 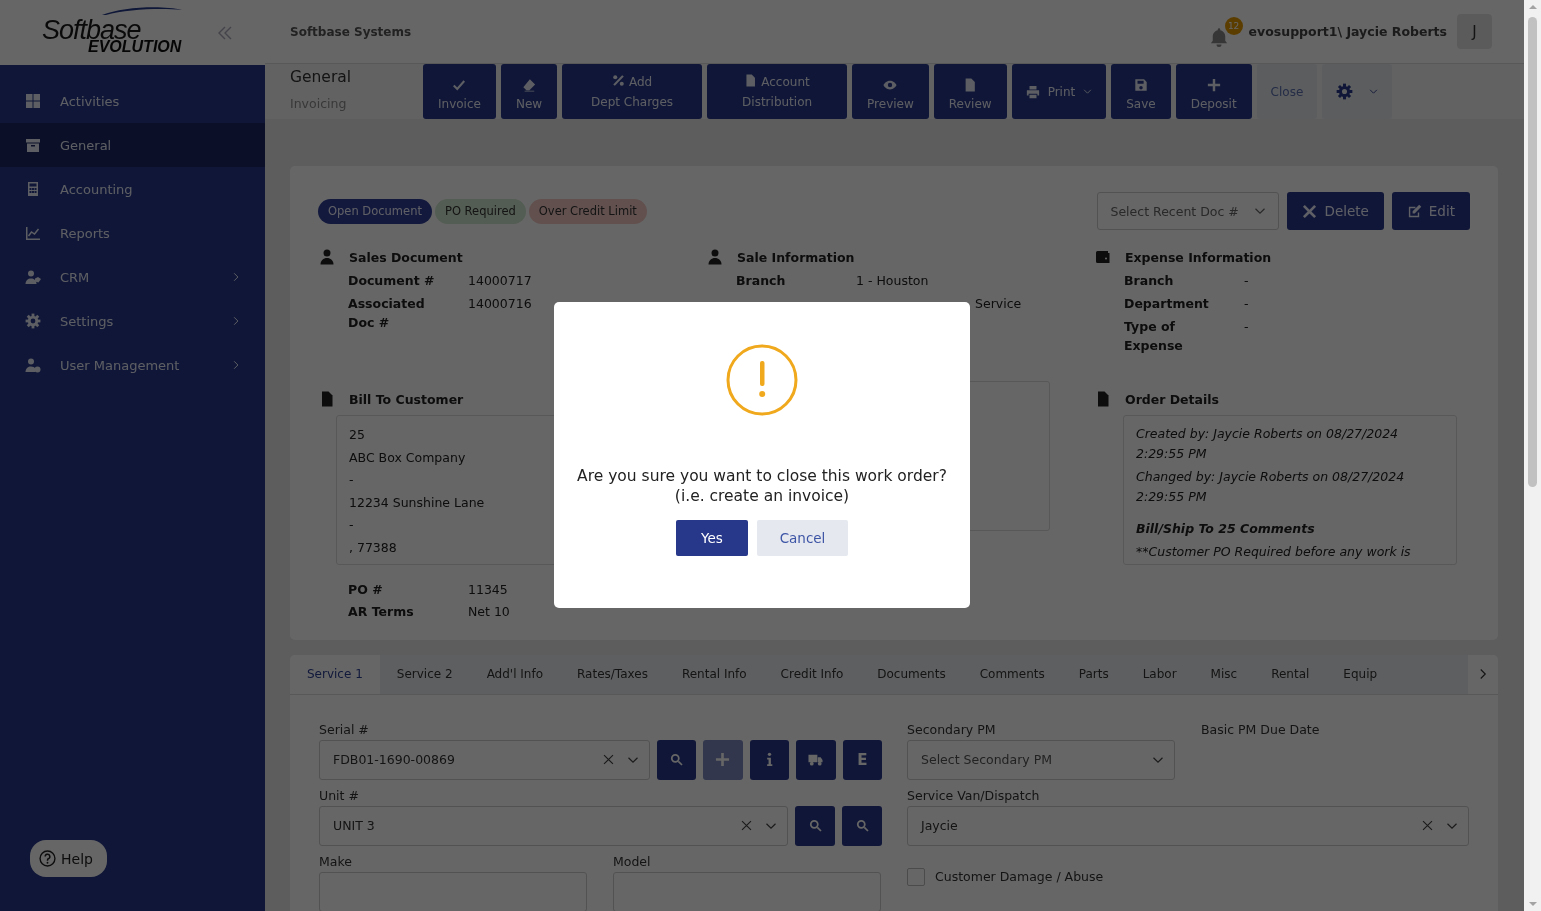 What do you see at coordinates (514, 674) in the screenshot?
I see `tab: Add'l Info` at bounding box center [514, 674].